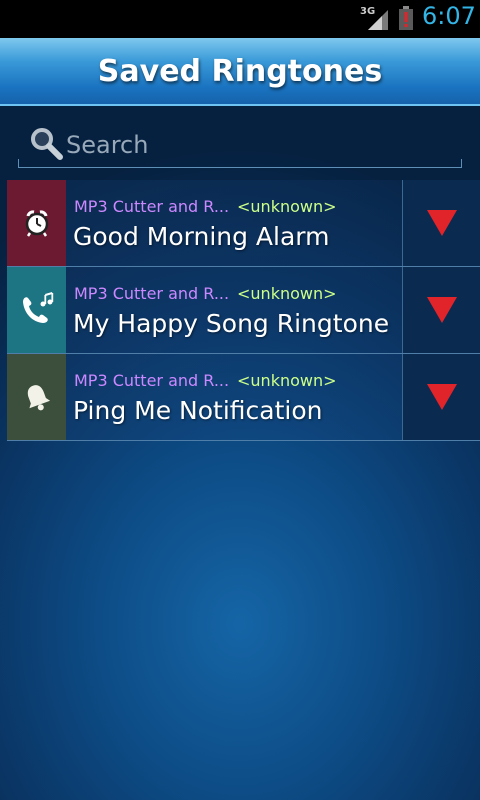 The height and width of the screenshot is (800, 480). I want to click on status-bar: 3G 6:07, so click(240, 19).